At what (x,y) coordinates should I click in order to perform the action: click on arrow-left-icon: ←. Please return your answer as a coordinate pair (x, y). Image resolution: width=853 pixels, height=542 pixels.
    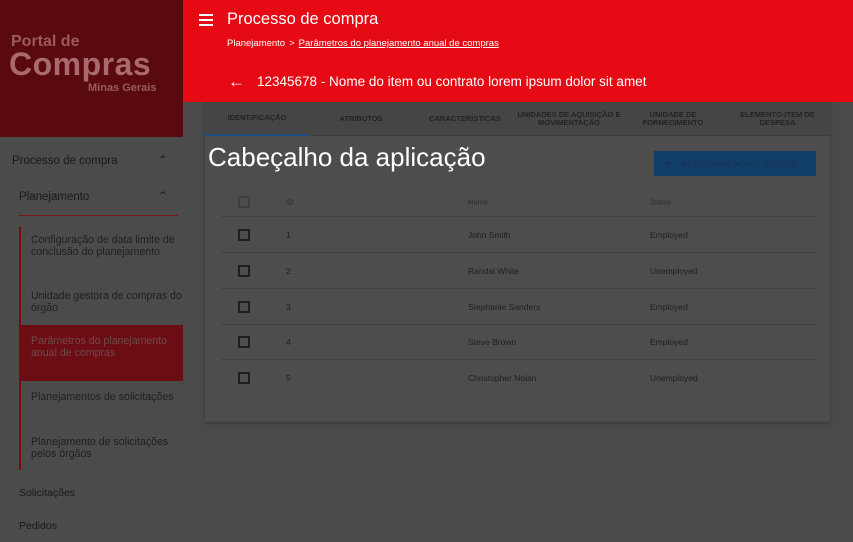
    Looking at the image, I should click on (236, 82).